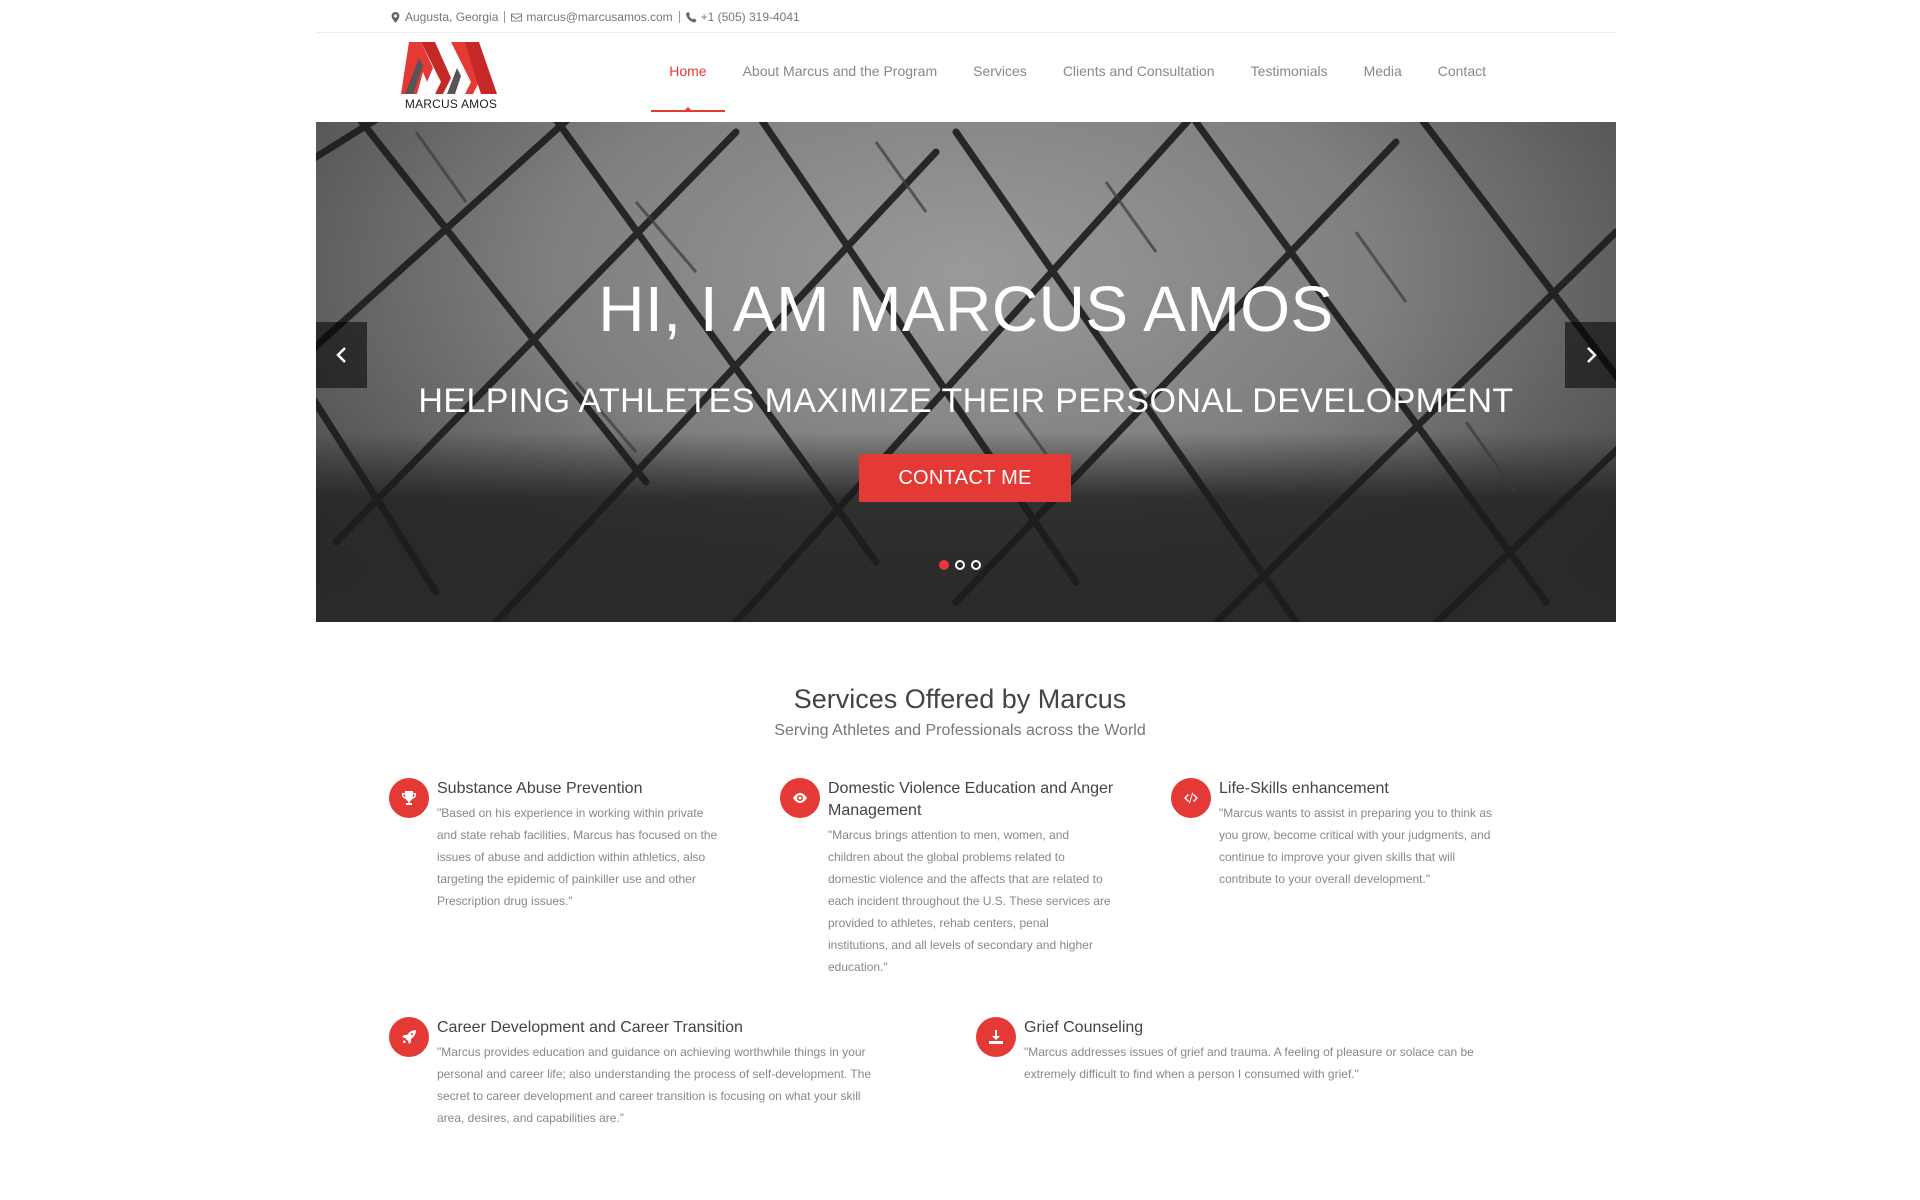 The image size is (1920, 1200). I want to click on code-icon, so click(1191, 798).